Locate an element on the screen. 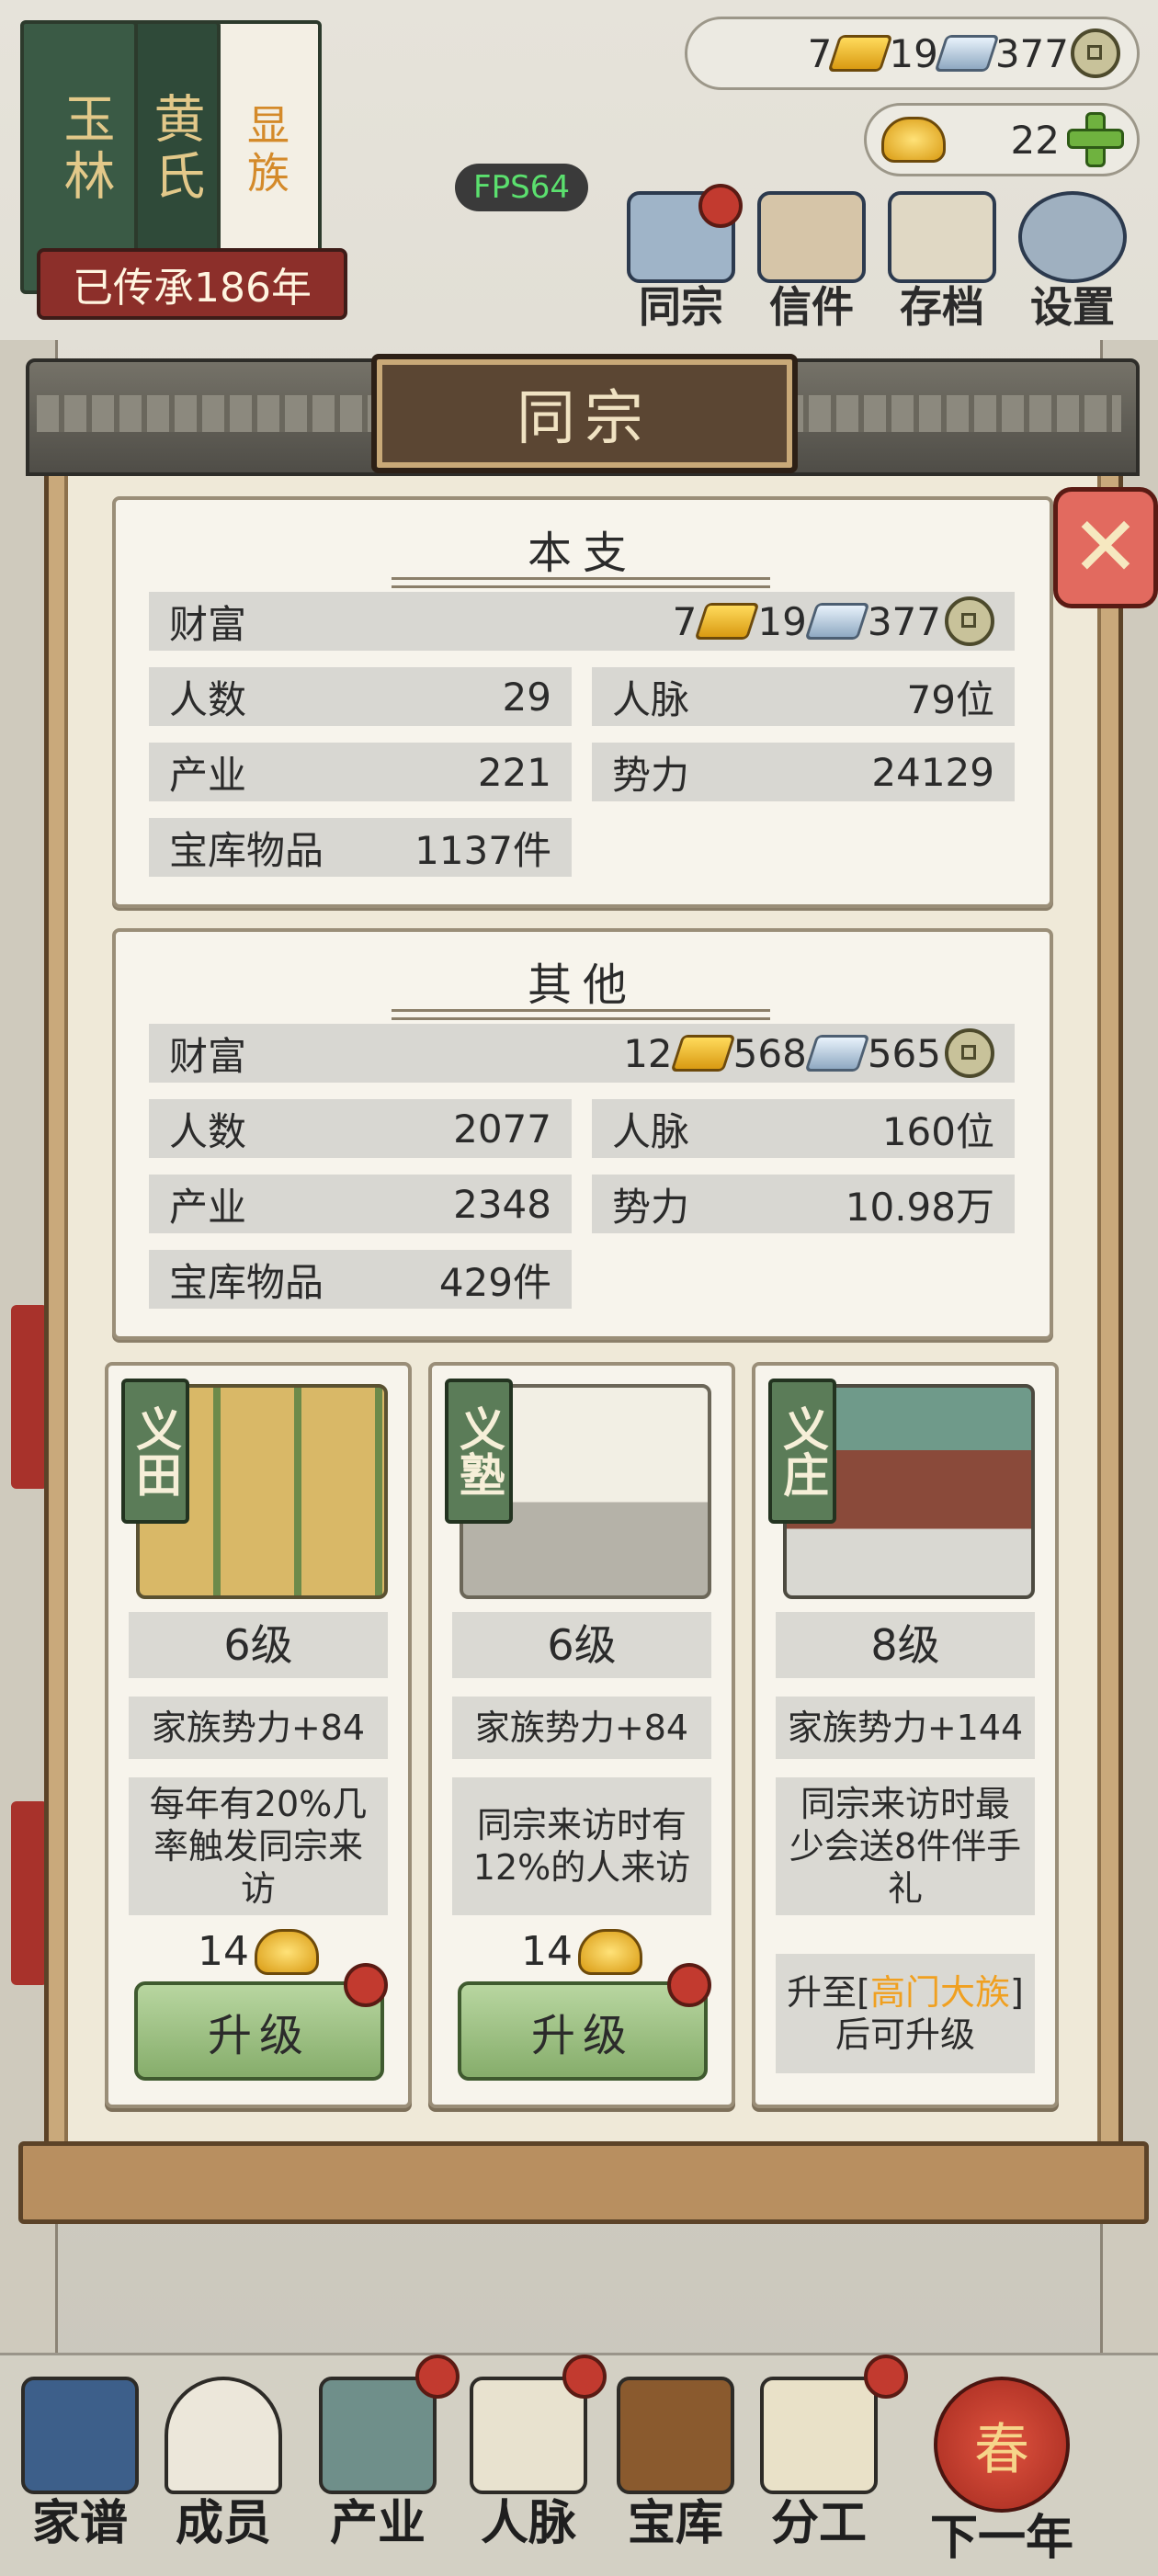 The width and height of the screenshot is (1158, 2576). division-icon is located at coordinates (819, 2436).